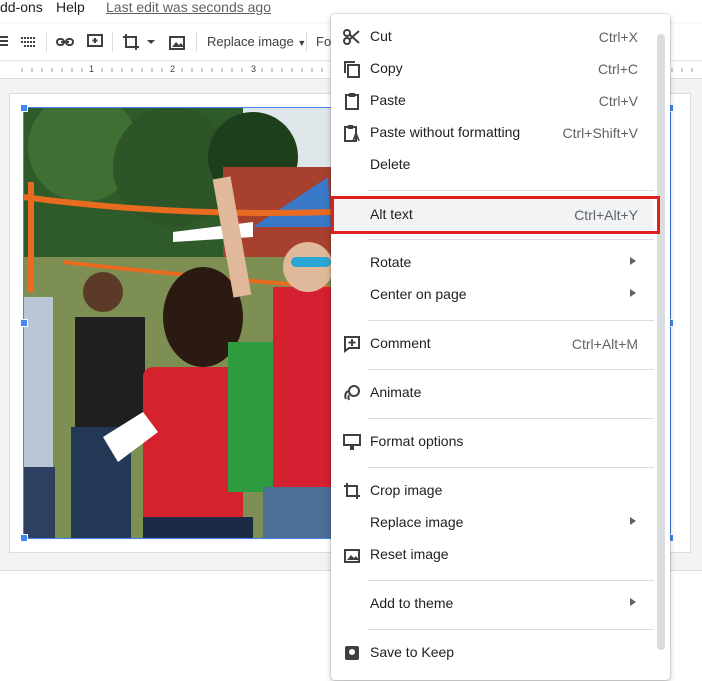  Describe the element at coordinates (492, 442) in the screenshot. I see `menu-item-format-options: Format options` at that location.